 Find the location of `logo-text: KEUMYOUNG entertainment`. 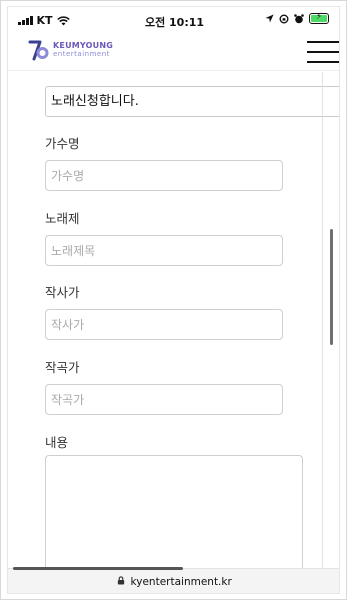

logo-text: KEUMYOUNG entertainment is located at coordinates (83, 50).